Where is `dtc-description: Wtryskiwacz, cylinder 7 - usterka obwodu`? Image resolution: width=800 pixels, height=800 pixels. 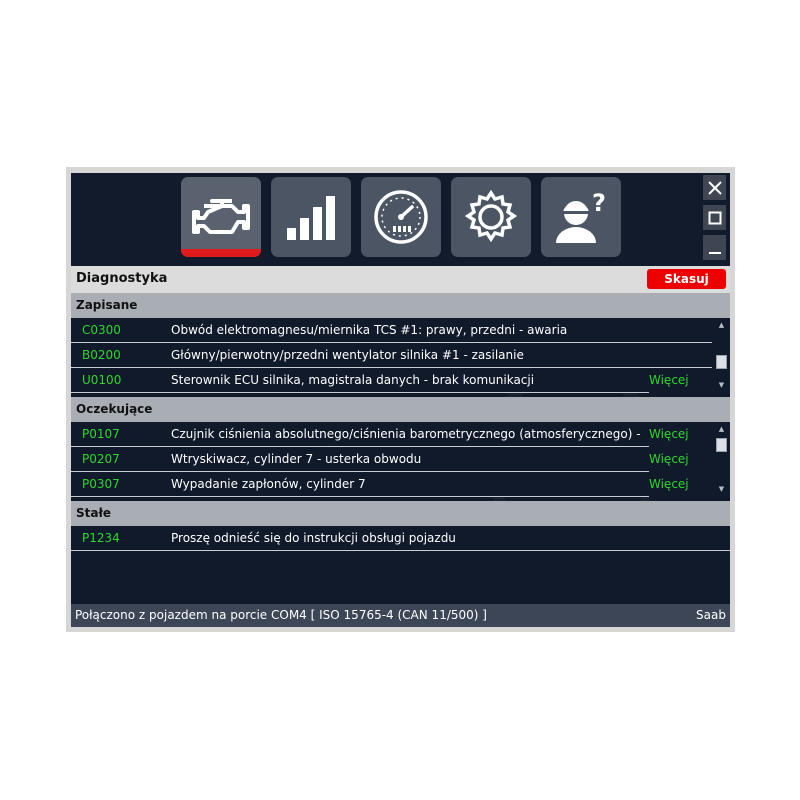 dtc-description: Wtryskiwacz, cylinder 7 - usterka obwodu is located at coordinates (296, 459).